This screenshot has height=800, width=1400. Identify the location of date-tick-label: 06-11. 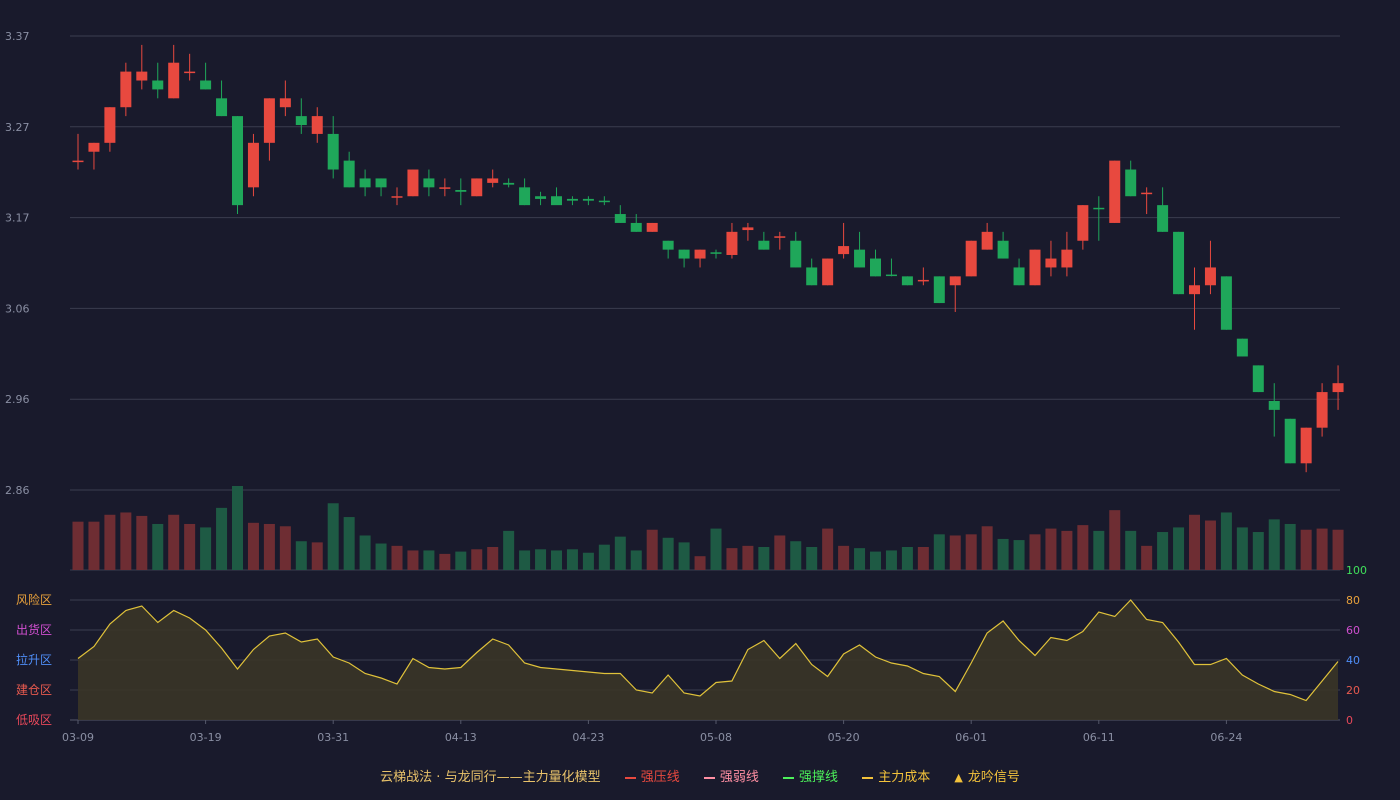
(1099, 737).